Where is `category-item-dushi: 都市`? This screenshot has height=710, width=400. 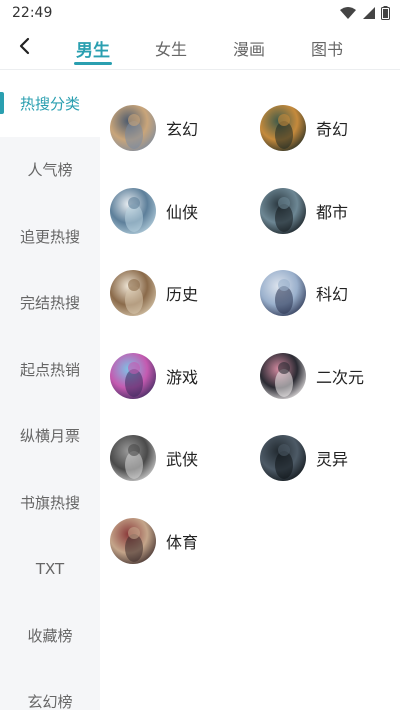
category-item-dushi: 都市 is located at coordinates (325, 211).